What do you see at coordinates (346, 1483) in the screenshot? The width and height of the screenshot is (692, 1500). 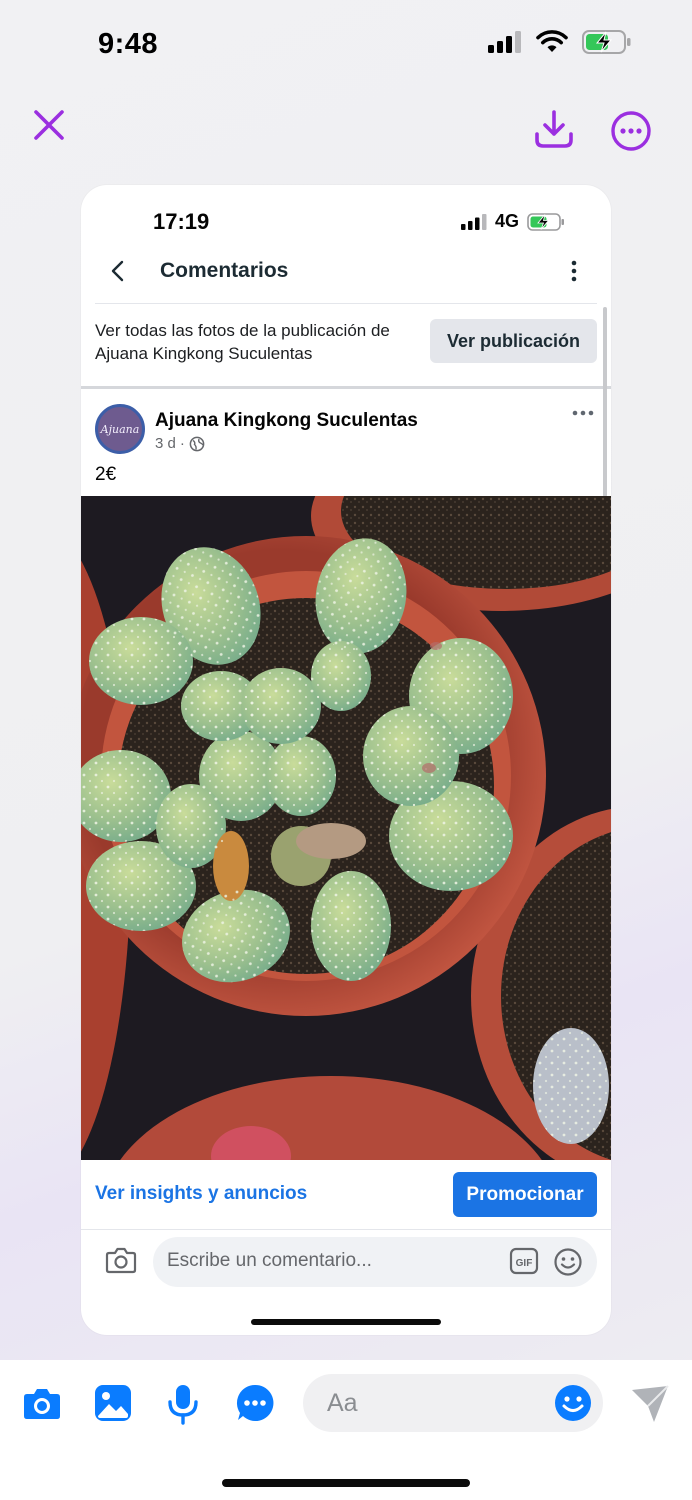 I see `home-indicator` at bounding box center [346, 1483].